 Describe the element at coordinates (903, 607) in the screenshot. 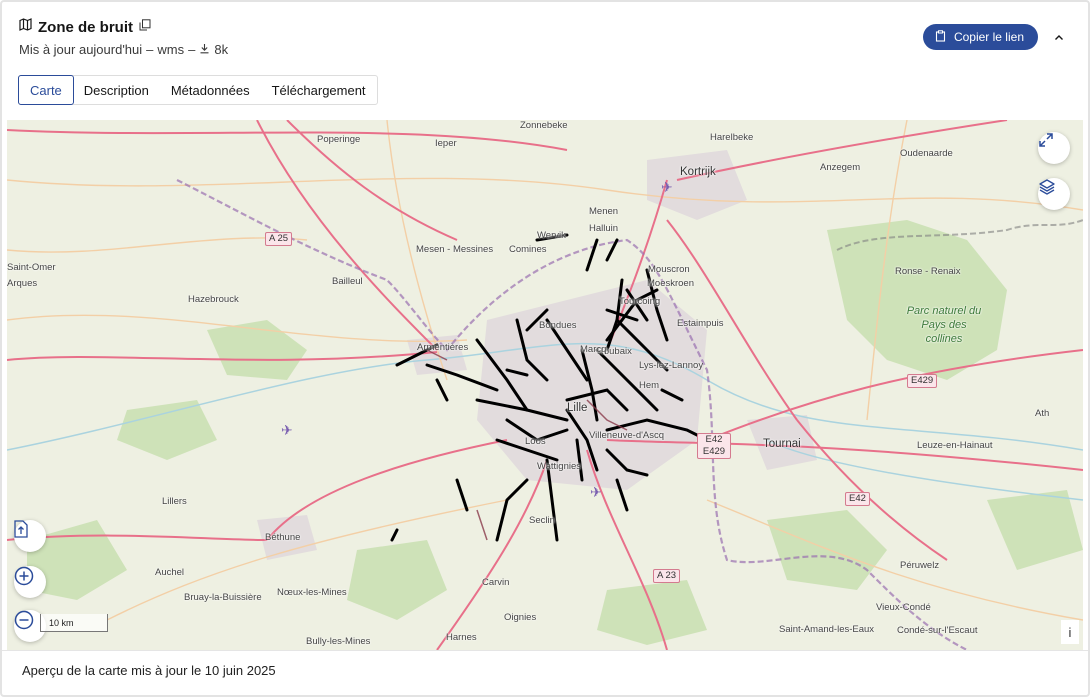

I see `place-label: Vieux-Condé` at that location.